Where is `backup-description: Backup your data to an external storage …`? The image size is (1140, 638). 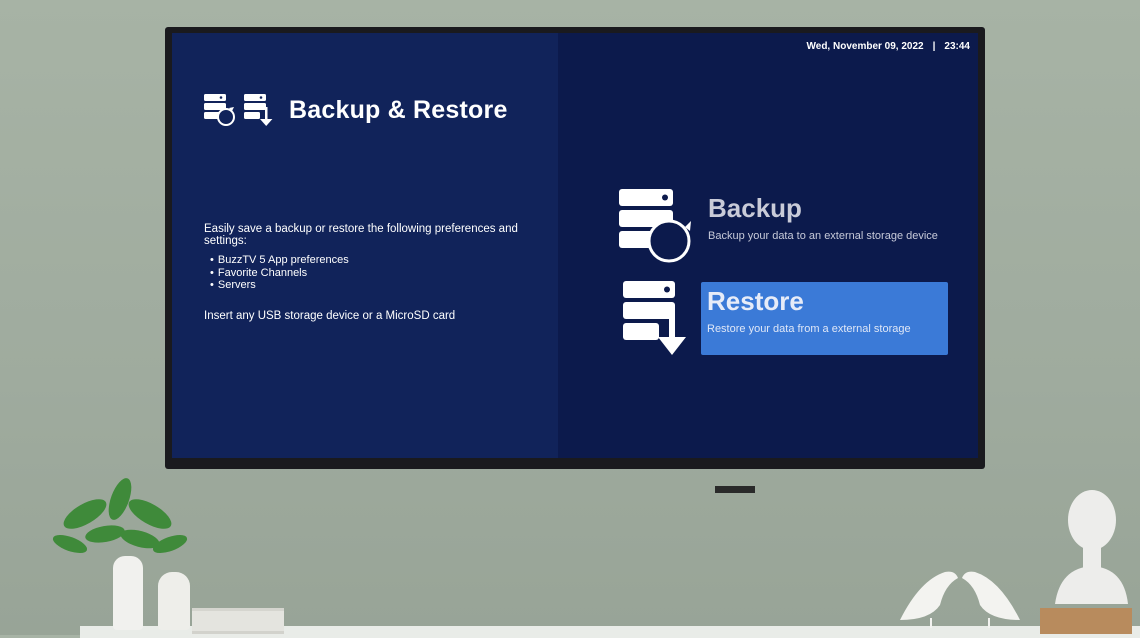
backup-description: Backup your data to an external storage … is located at coordinates (823, 236).